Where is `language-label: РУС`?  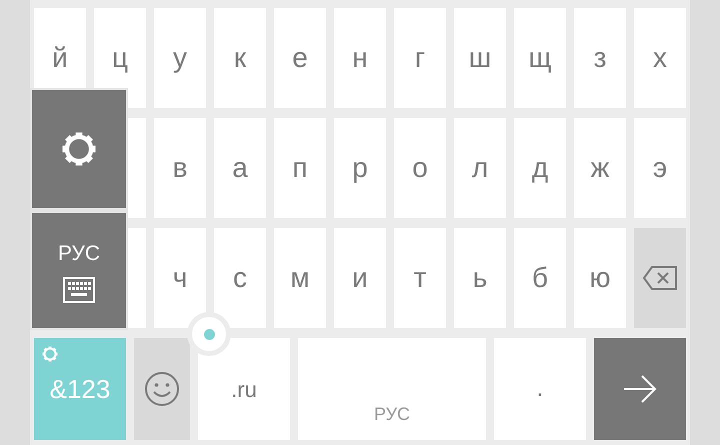
language-label: РУС is located at coordinates (79, 253).